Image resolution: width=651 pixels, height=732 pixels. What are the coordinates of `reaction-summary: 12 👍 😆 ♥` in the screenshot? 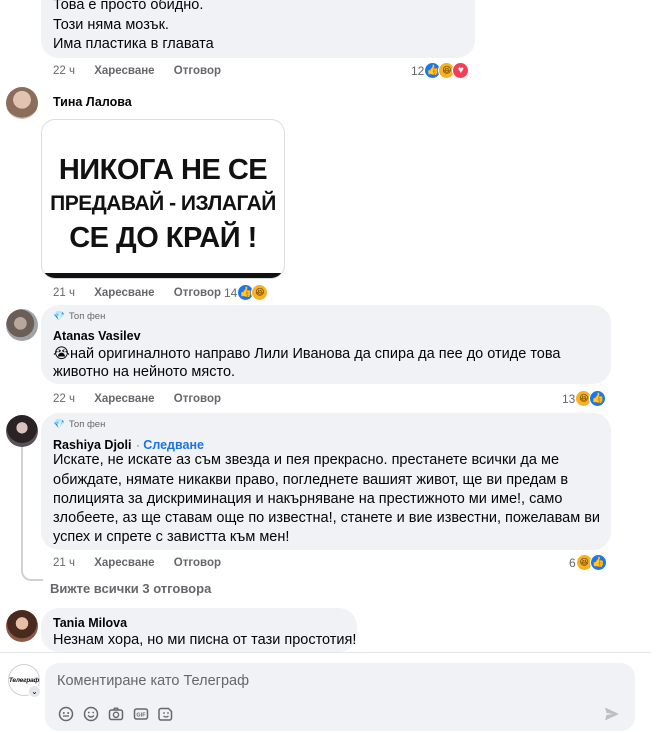 It's located at (440, 70).